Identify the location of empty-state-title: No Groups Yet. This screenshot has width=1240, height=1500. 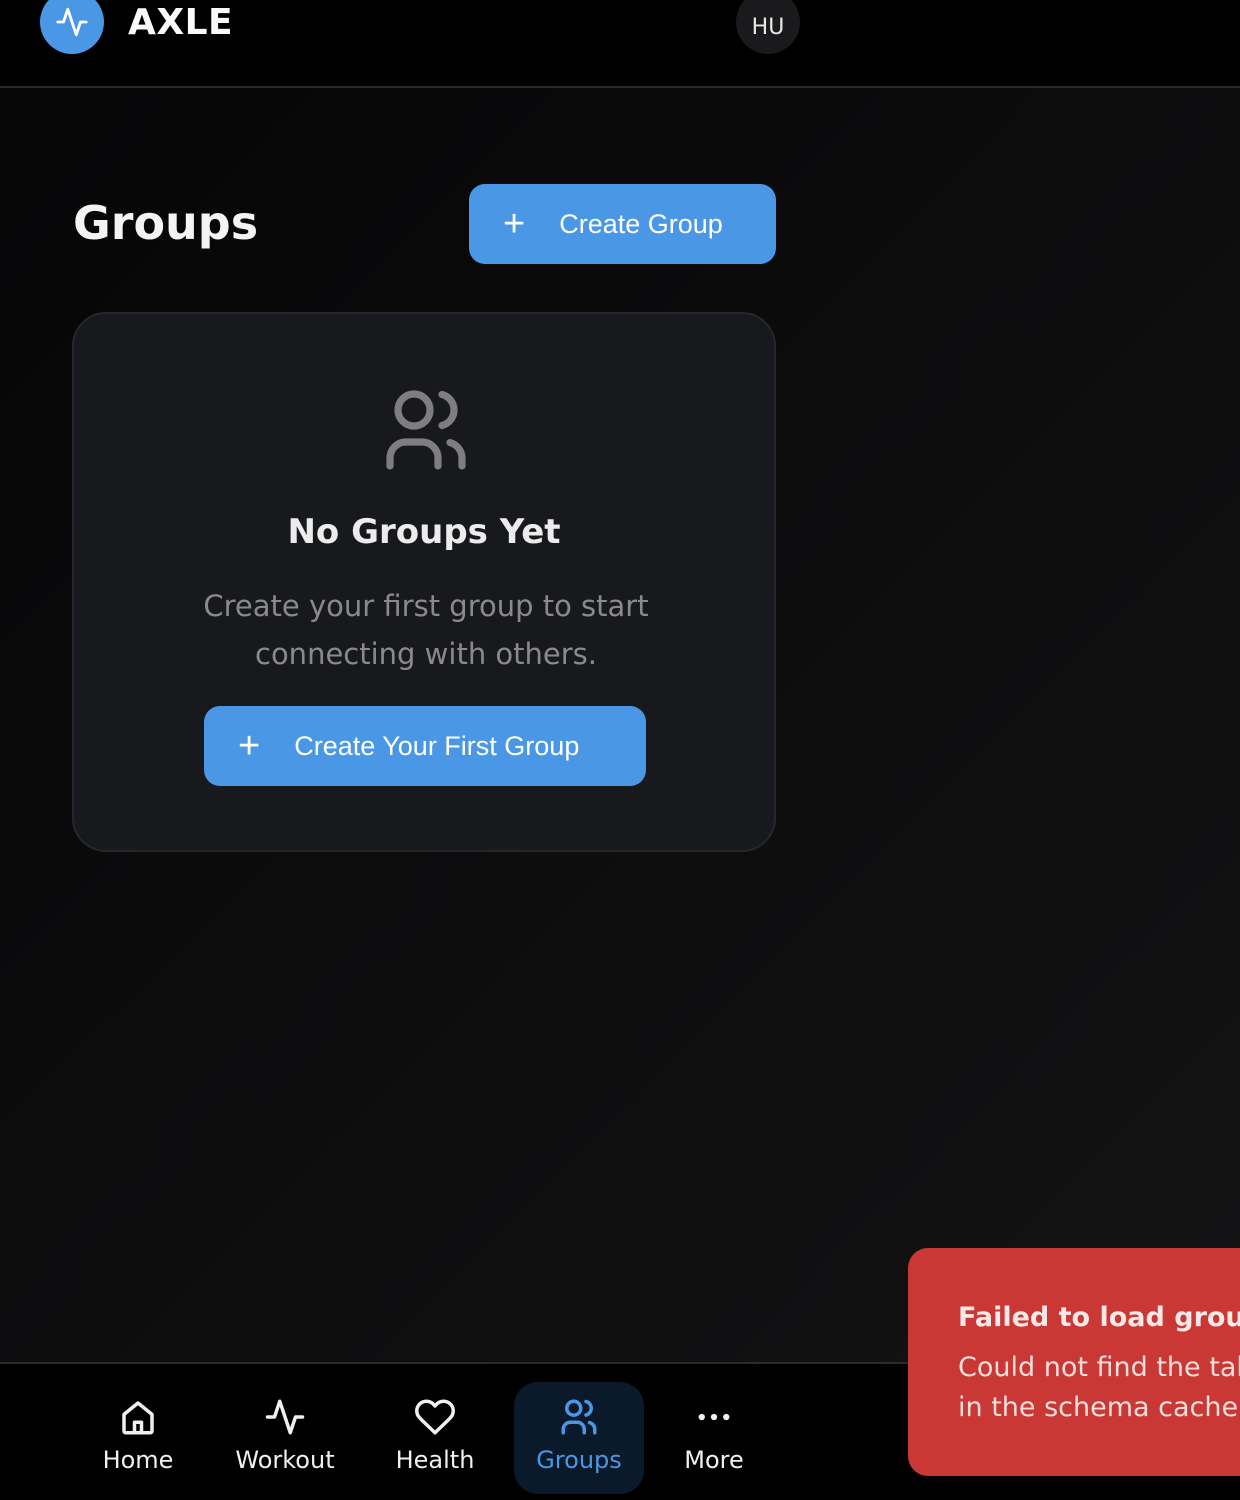
(424, 532).